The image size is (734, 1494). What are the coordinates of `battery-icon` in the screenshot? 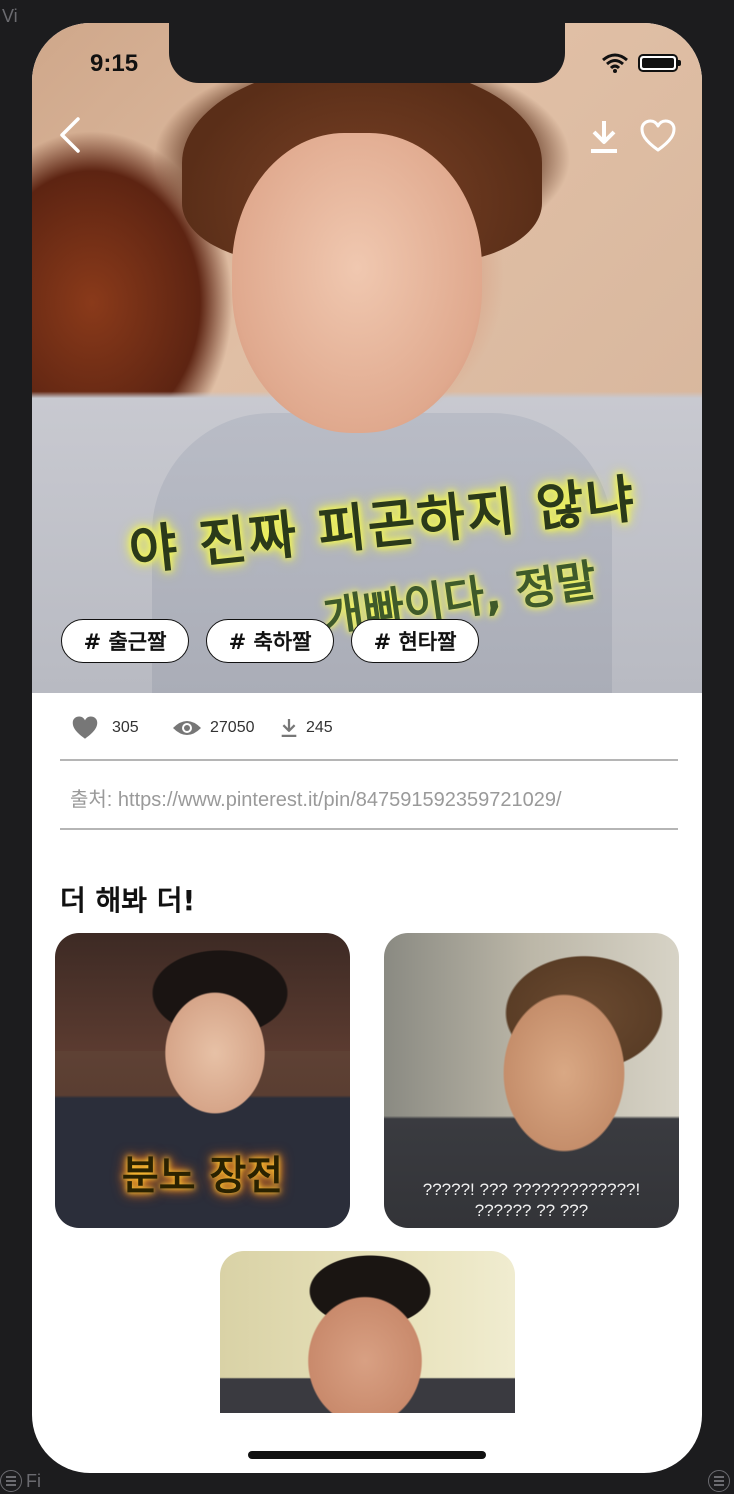 It's located at (659, 63).